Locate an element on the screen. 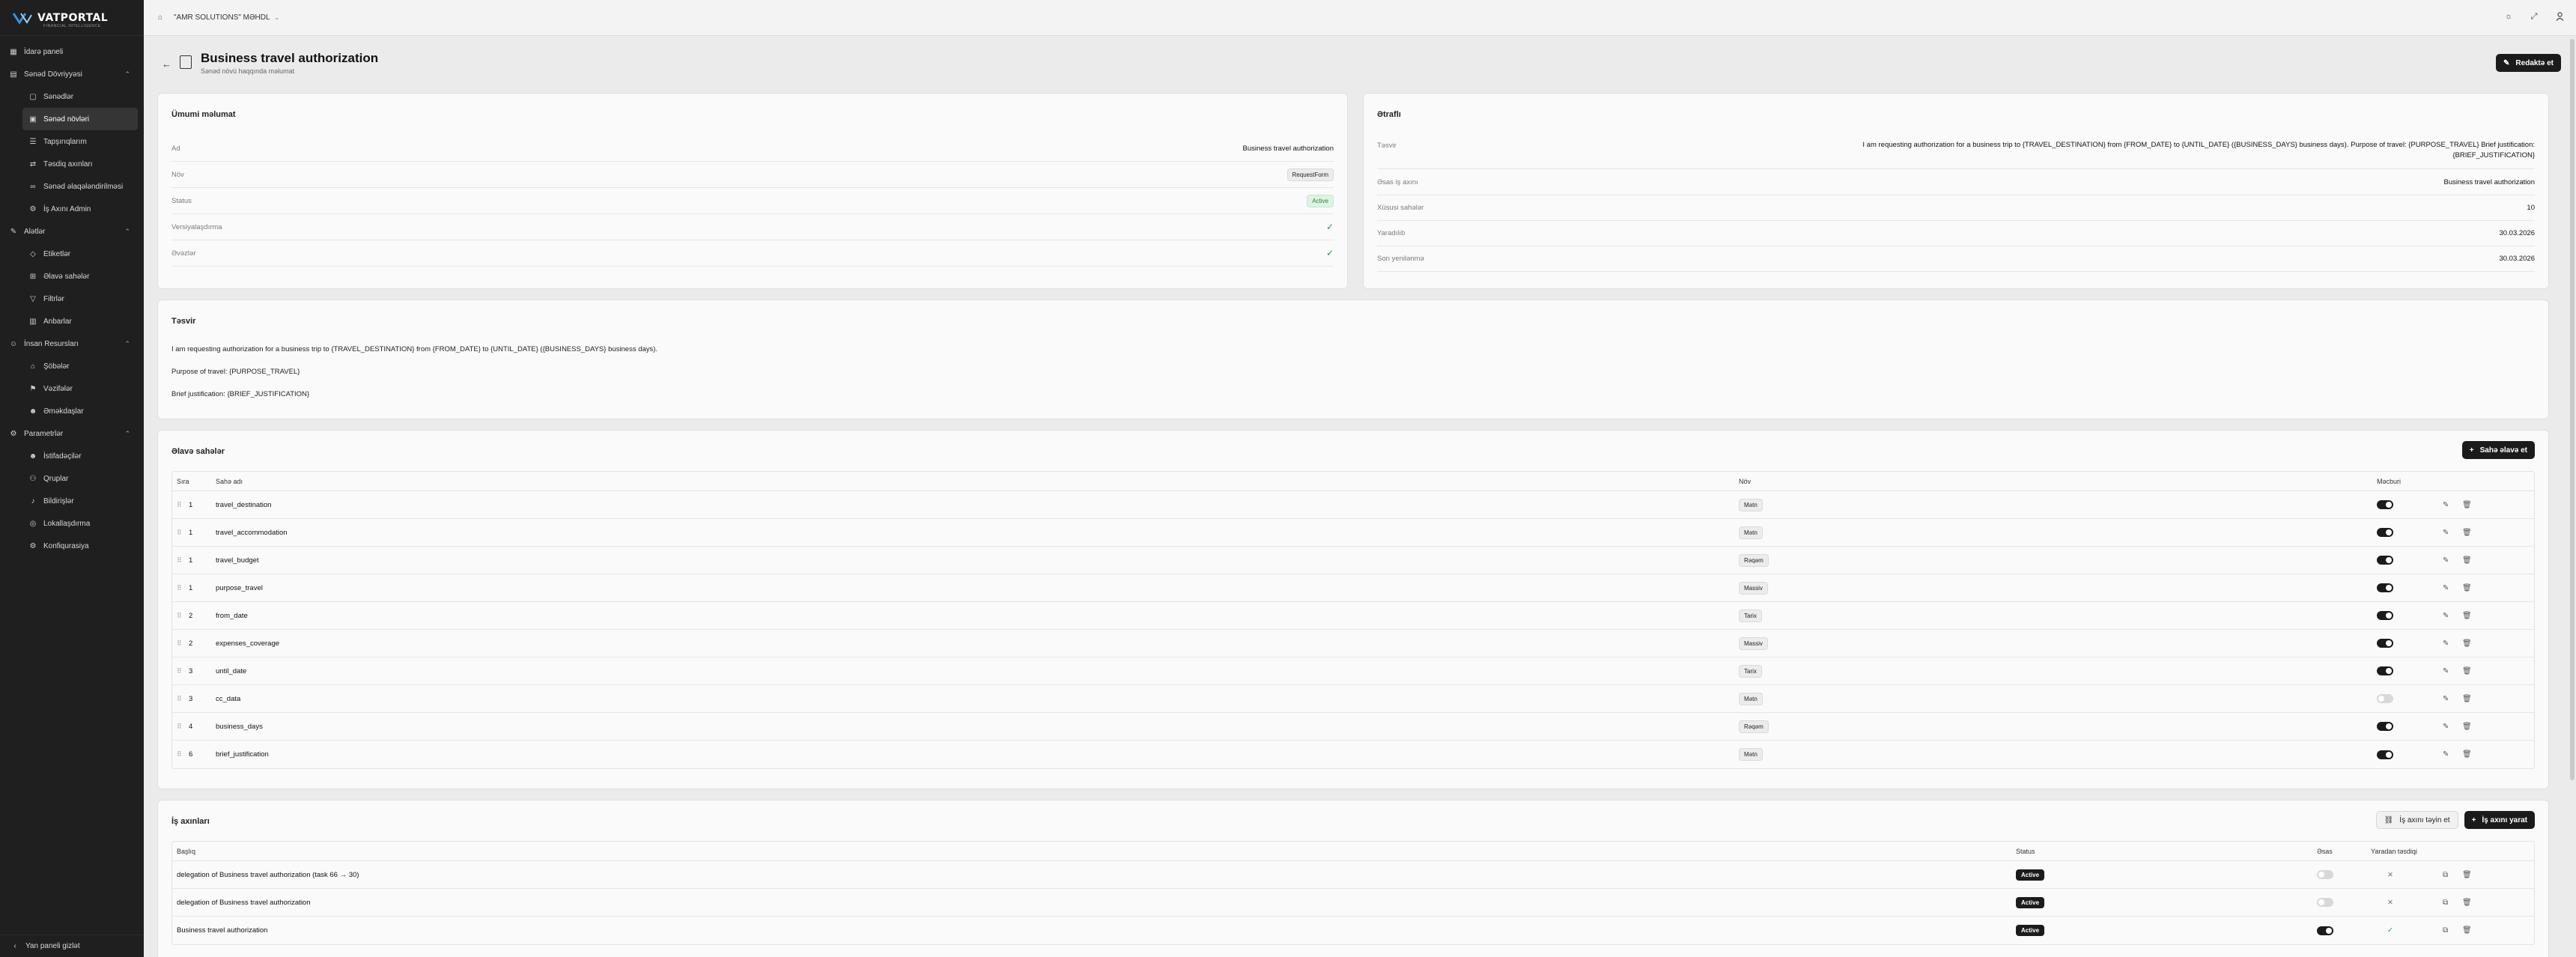 The image size is (2576, 957). create-workflow-button: + İş axını yarat is located at coordinates (2499, 820).